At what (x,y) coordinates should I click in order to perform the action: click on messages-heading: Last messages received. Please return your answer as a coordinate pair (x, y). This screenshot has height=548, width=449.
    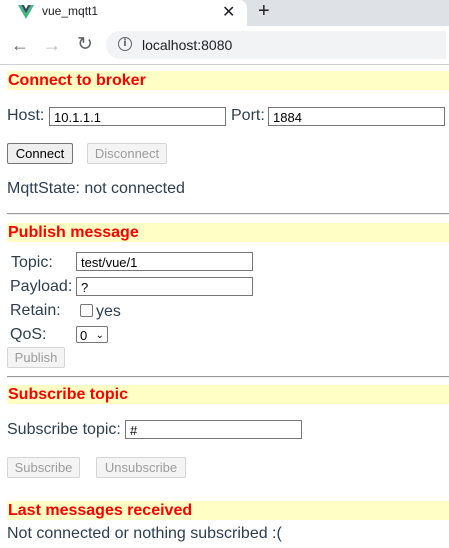
    Looking at the image, I should click on (228, 510).